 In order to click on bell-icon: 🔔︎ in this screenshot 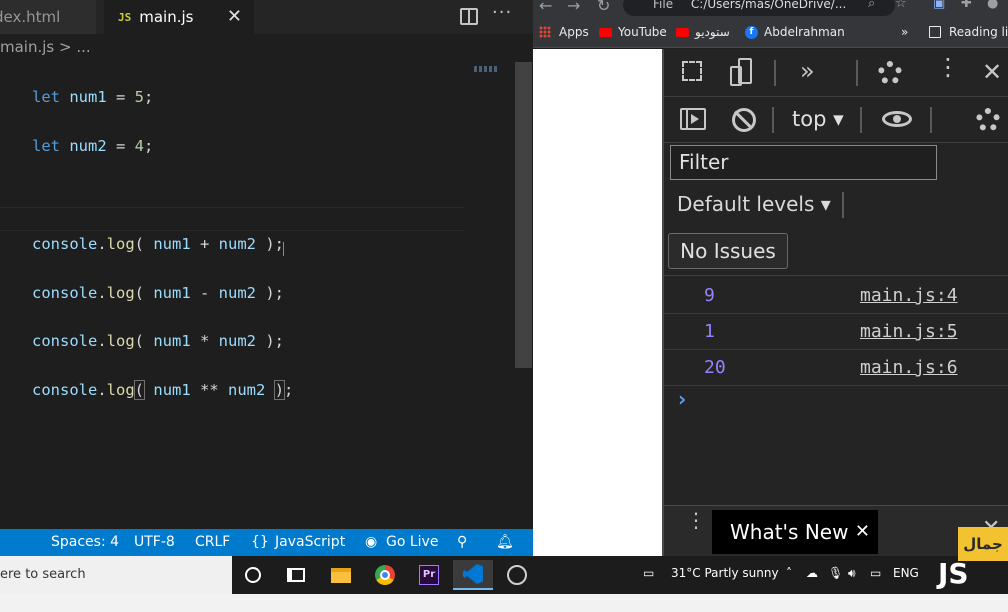, I will do `click(505, 542)`.